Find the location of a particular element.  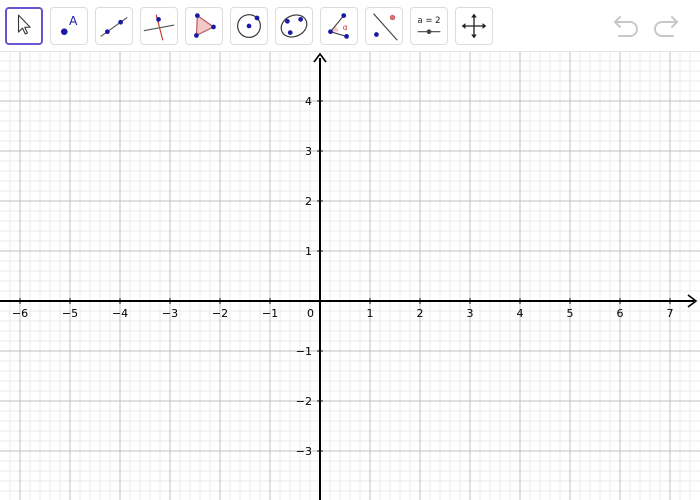

move-arrows-icon is located at coordinates (474, 26).